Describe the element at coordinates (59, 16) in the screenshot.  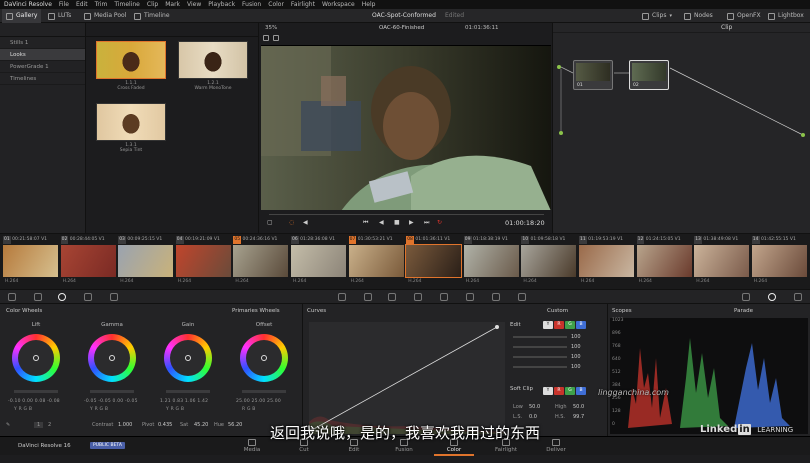
I see `luts-button: LUTs` at that location.